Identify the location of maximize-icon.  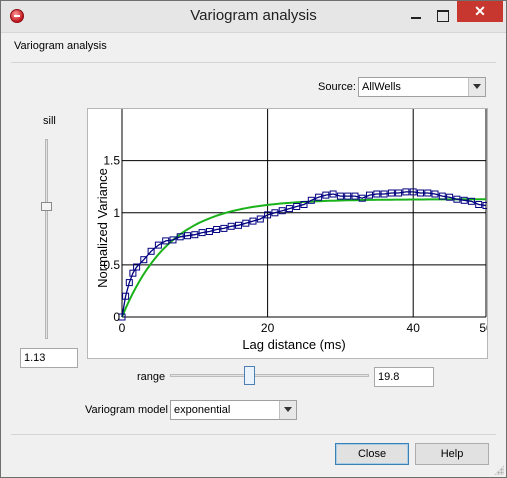
(443, 15).